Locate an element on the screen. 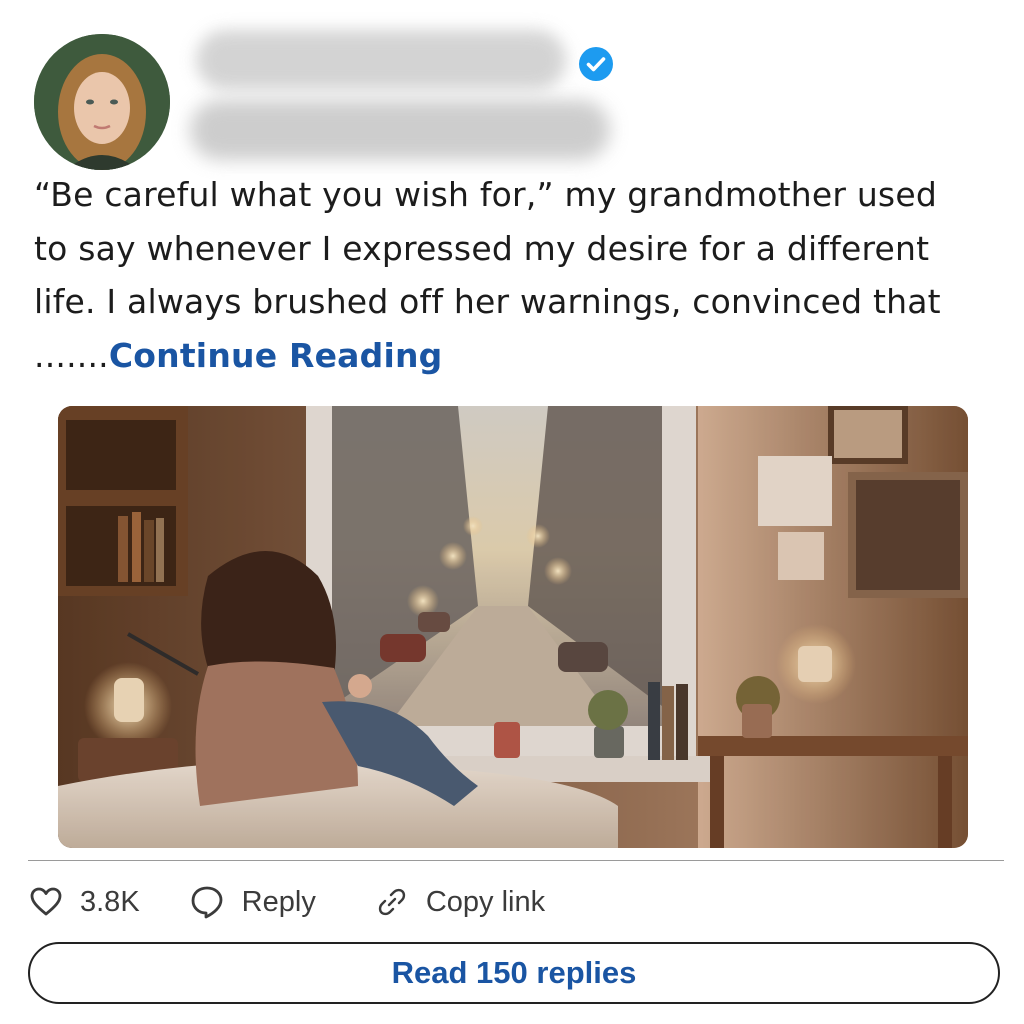  divider is located at coordinates (516, 860).